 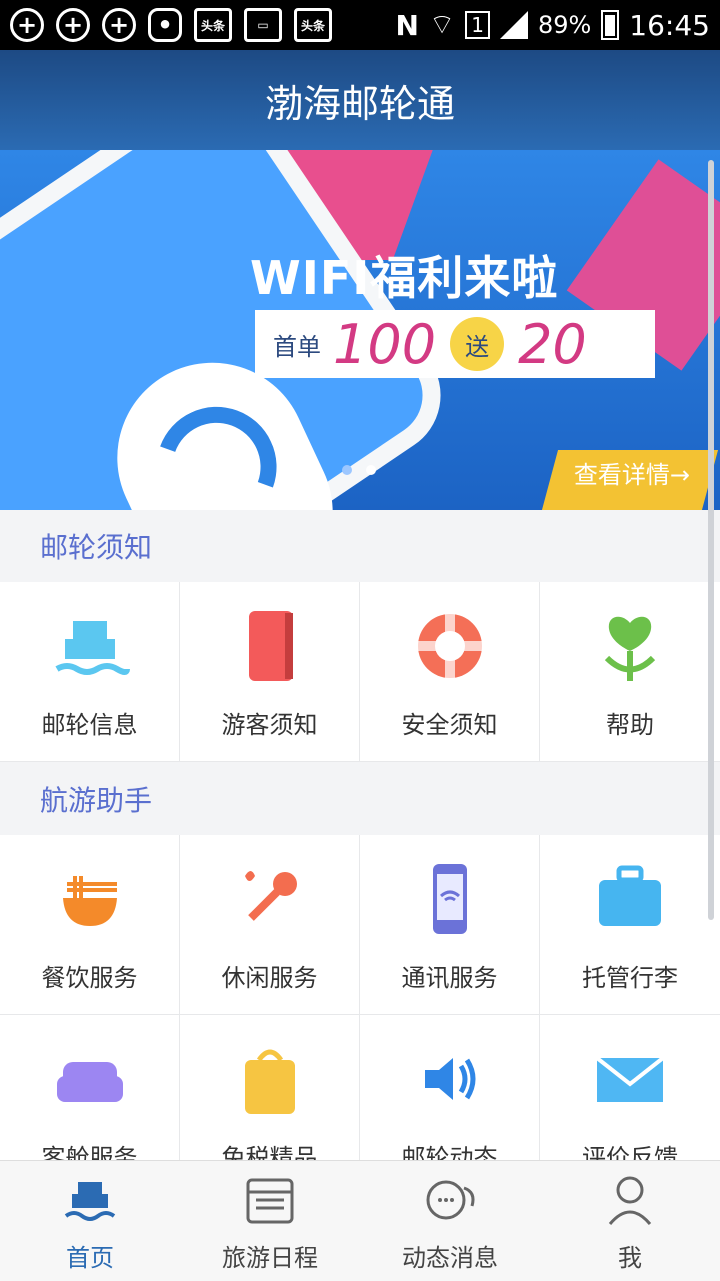 I want to click on robot-icon: •, so click(x=165, y=25).